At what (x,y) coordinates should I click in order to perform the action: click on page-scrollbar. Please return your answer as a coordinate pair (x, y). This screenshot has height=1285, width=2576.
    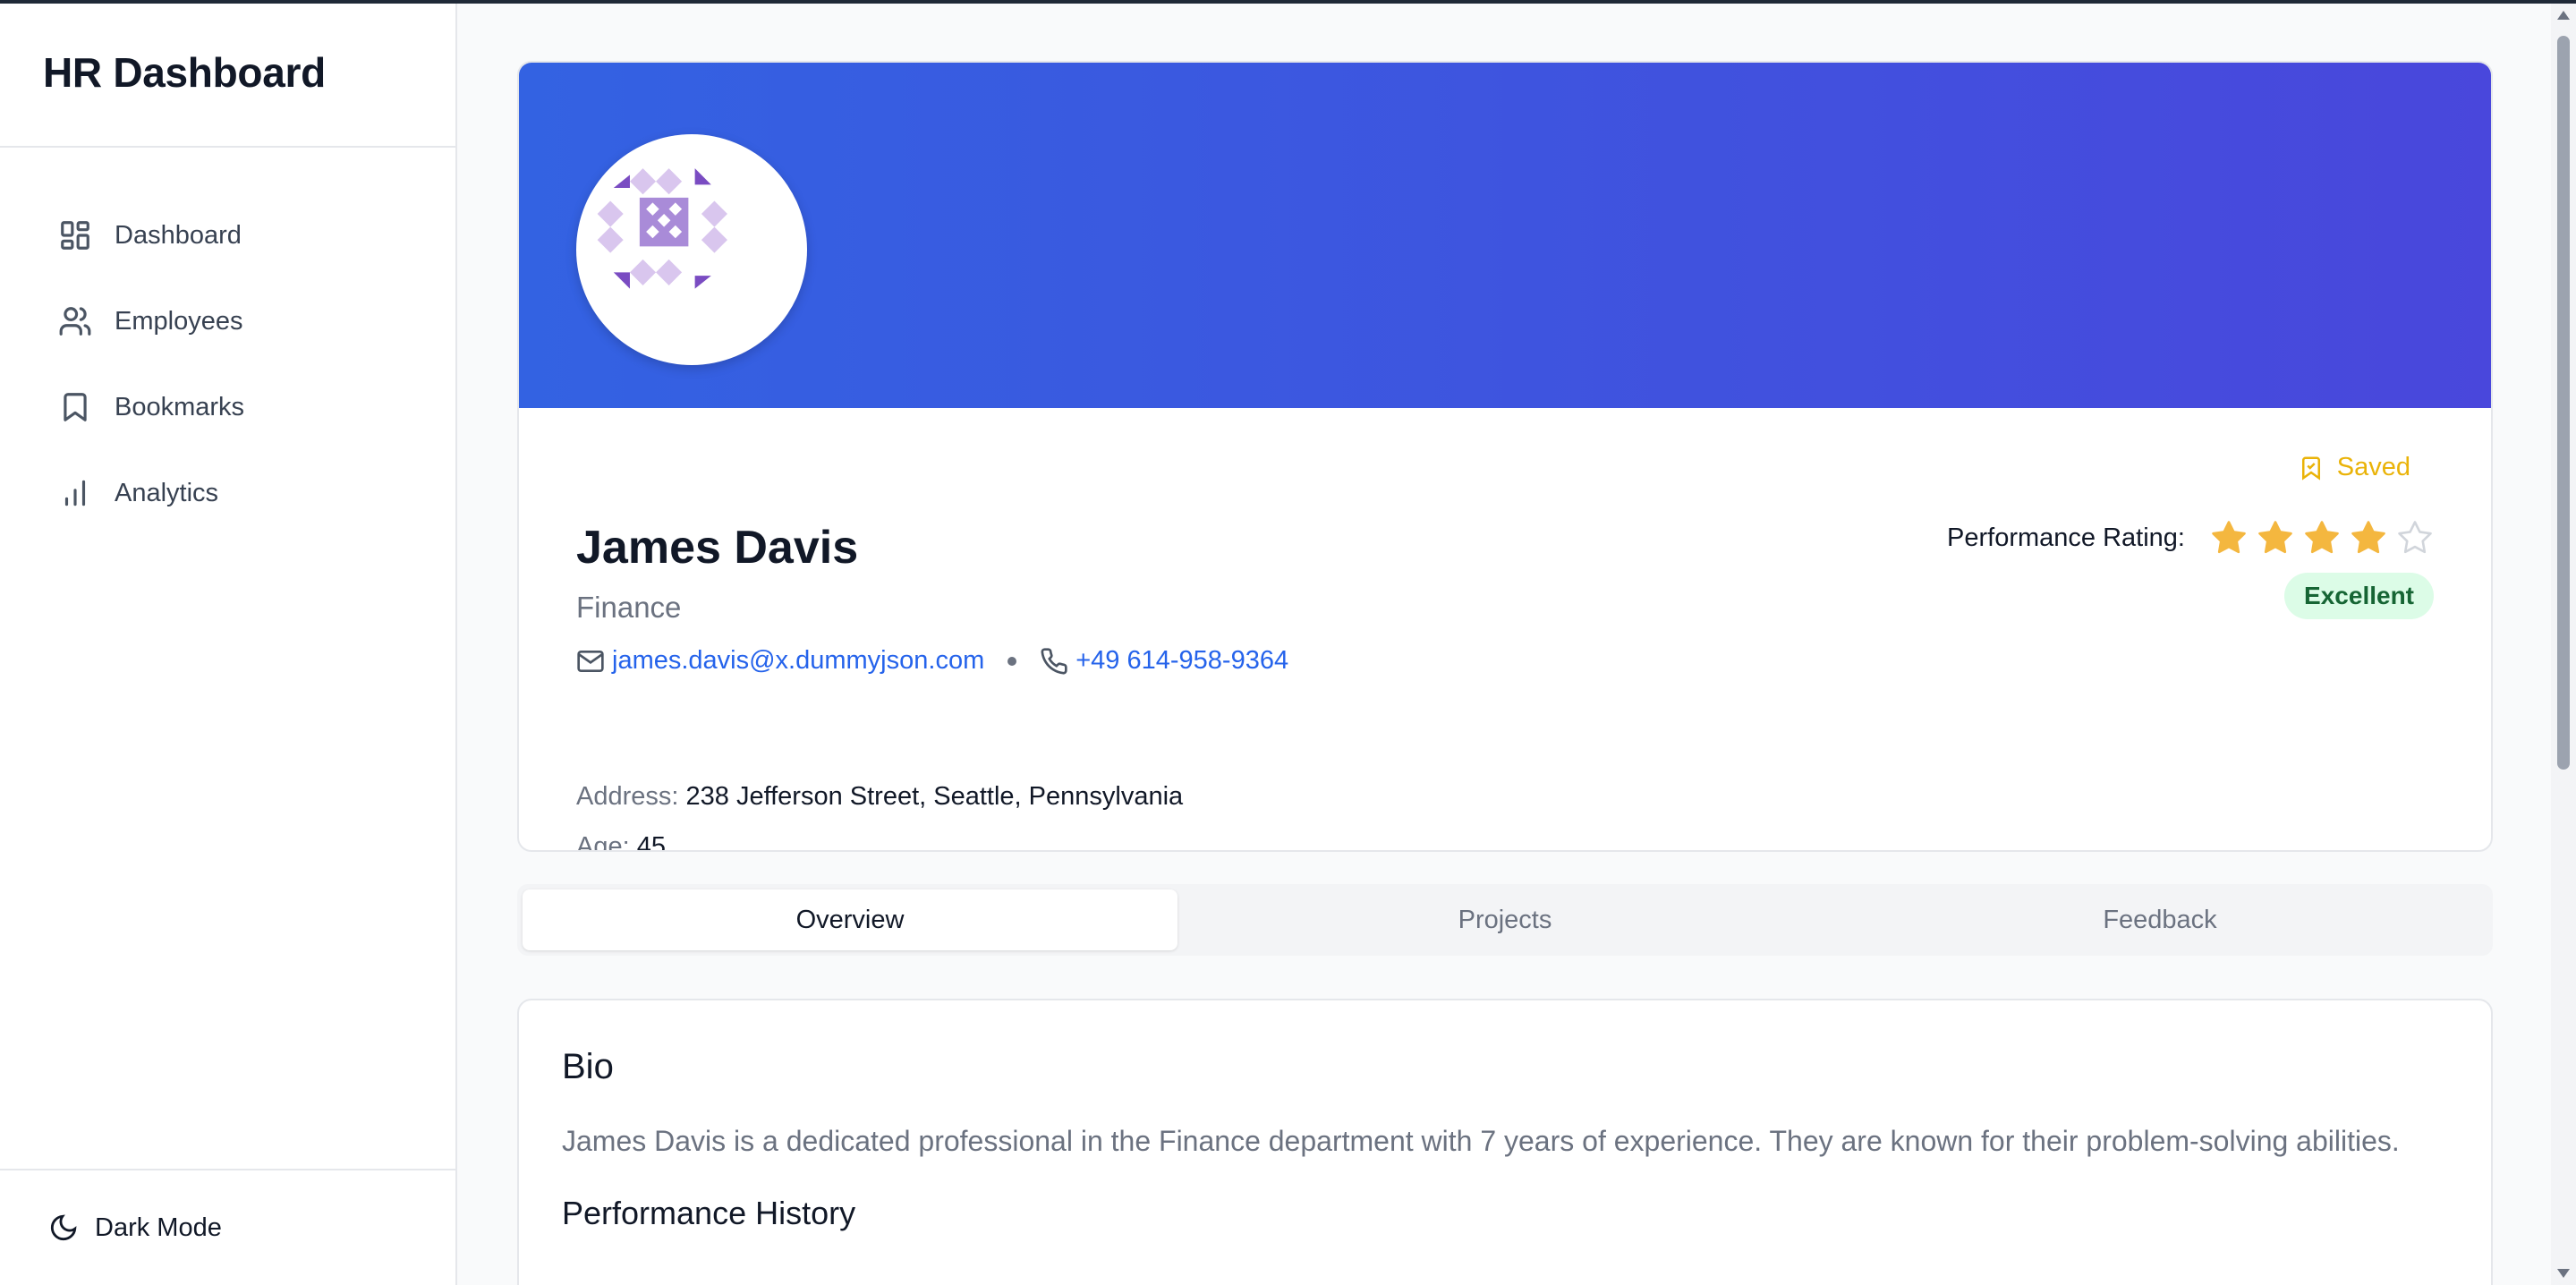
    Looking at the image, I should click on (2563, 644).